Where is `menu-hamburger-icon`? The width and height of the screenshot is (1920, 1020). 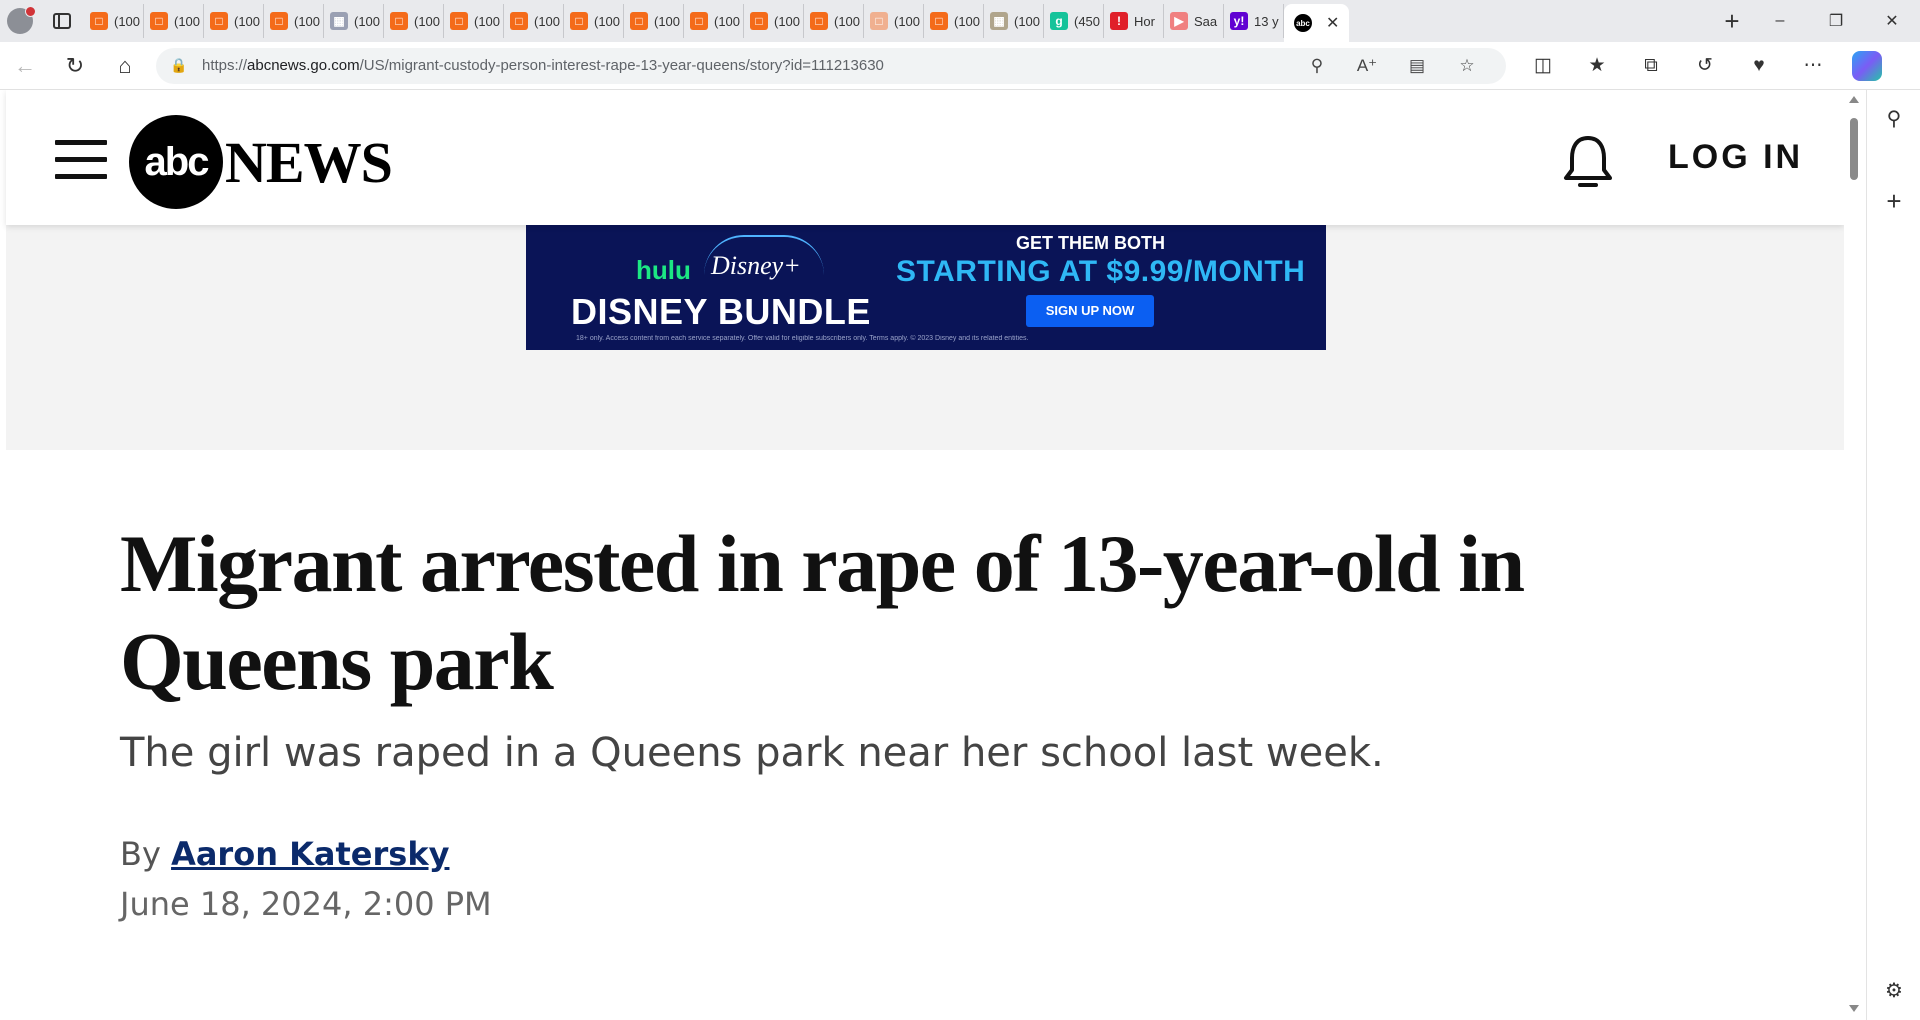
menu-hamburger-icon is located at coordinates (81, 160).